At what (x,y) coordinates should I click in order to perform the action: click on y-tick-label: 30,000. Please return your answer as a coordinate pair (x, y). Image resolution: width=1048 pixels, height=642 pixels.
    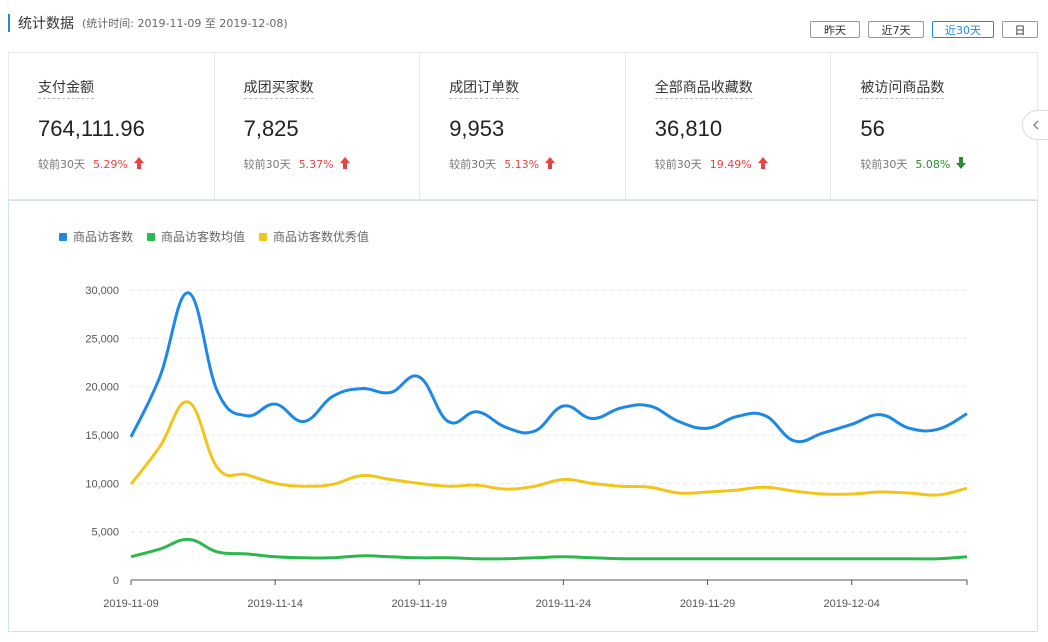
    Looking at the image, I should click on (102, 291).